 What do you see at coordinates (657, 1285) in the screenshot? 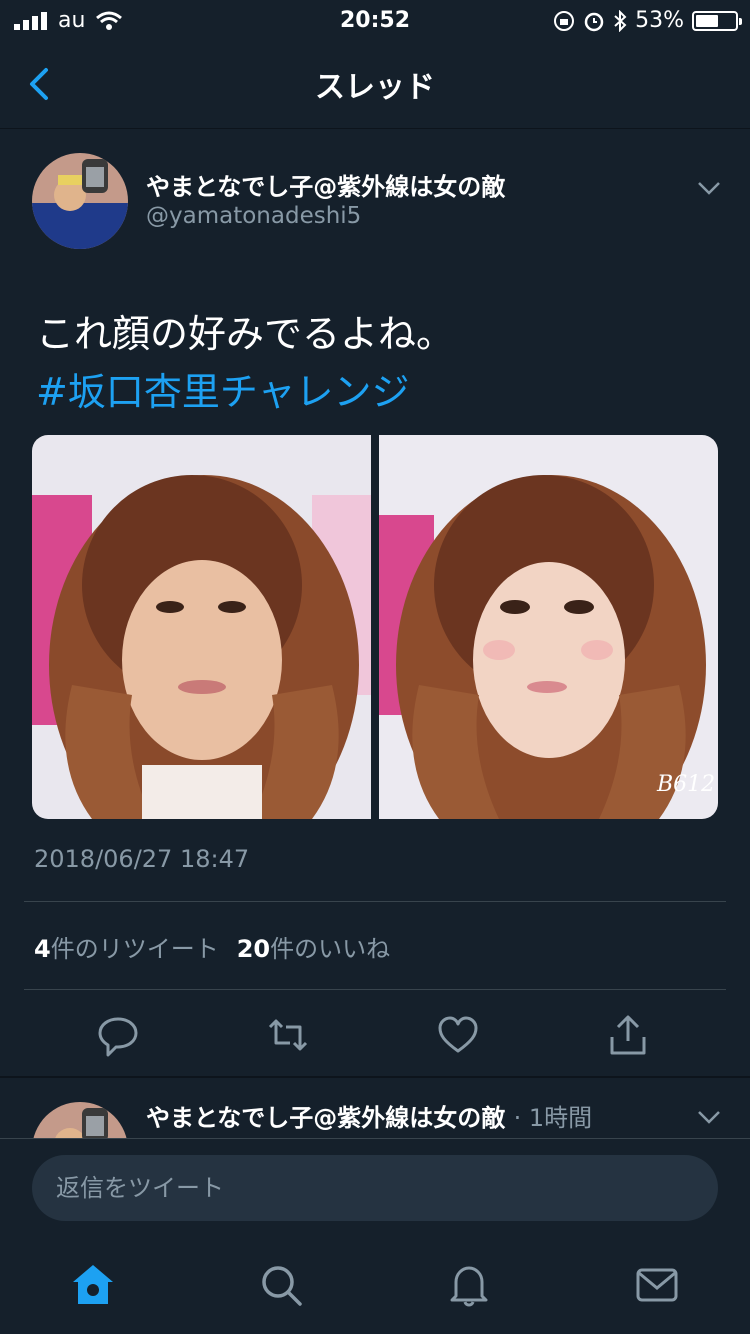
I see `messages-icon` at bounding box center [657, 1285].